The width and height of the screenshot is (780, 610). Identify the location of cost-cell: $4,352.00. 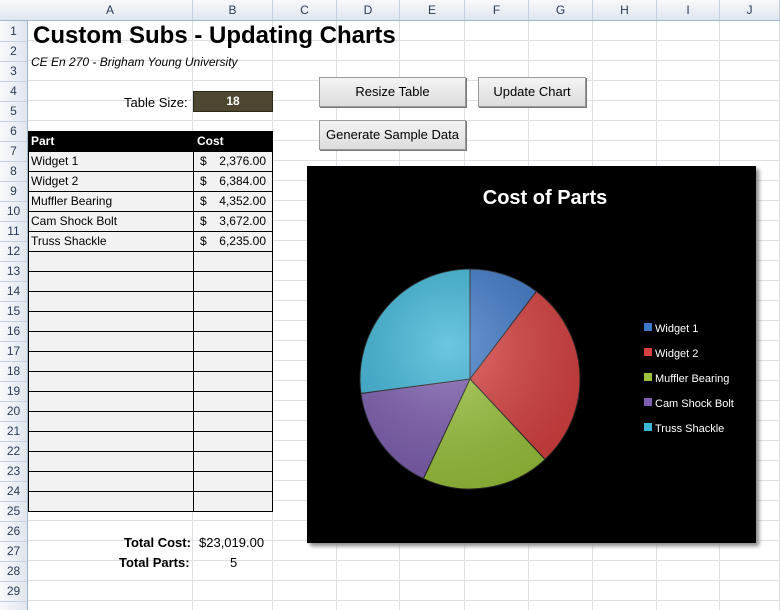
(233, 201).